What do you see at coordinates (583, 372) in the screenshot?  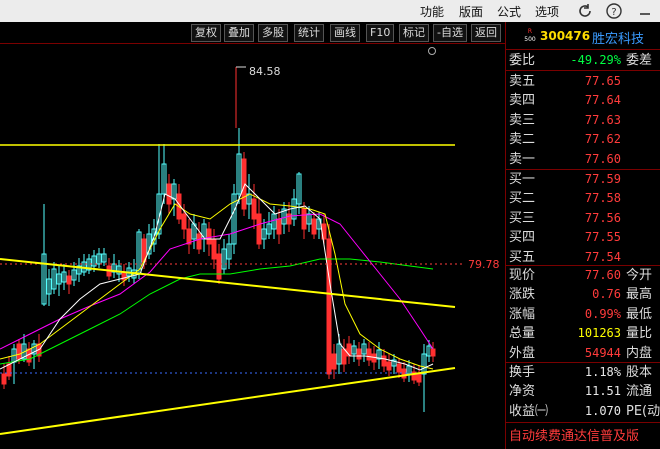 I see `fund-row: 换手 1.18% 股本` at bounding box center [583, 372].